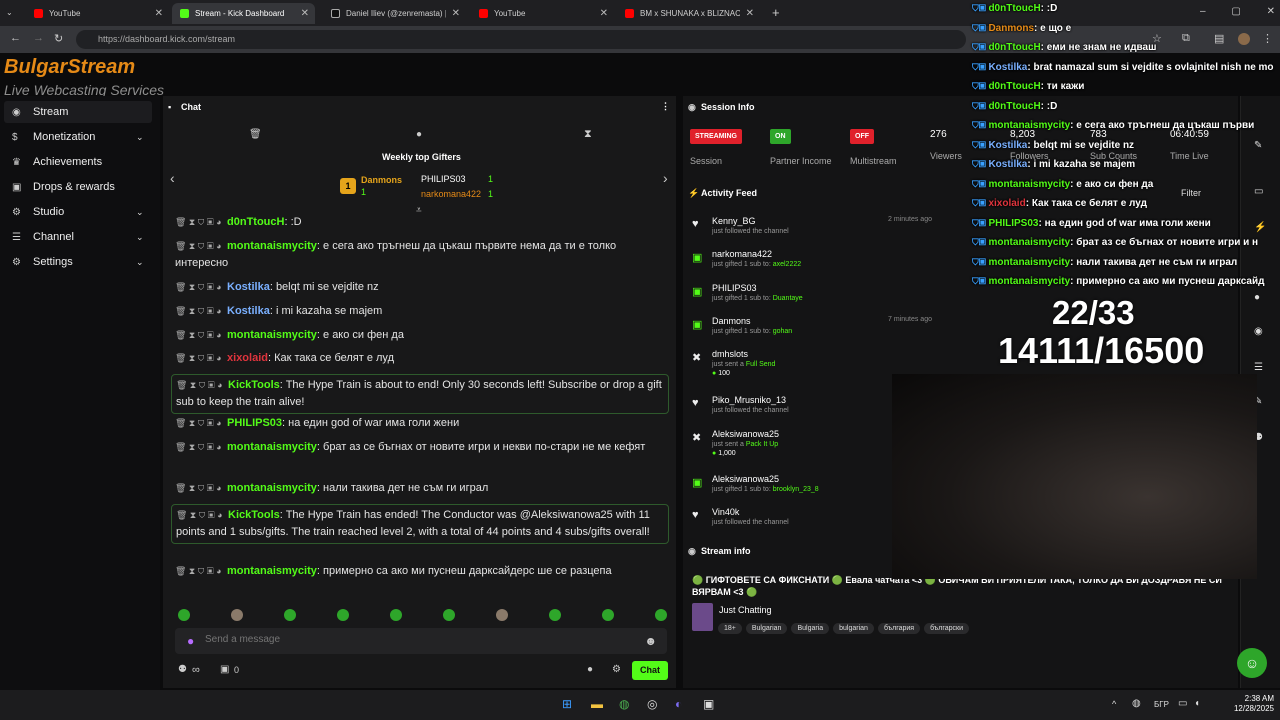 The image size is (1280, 720). I want to click on chat-bubble-icon: ●, so click(590, 669).